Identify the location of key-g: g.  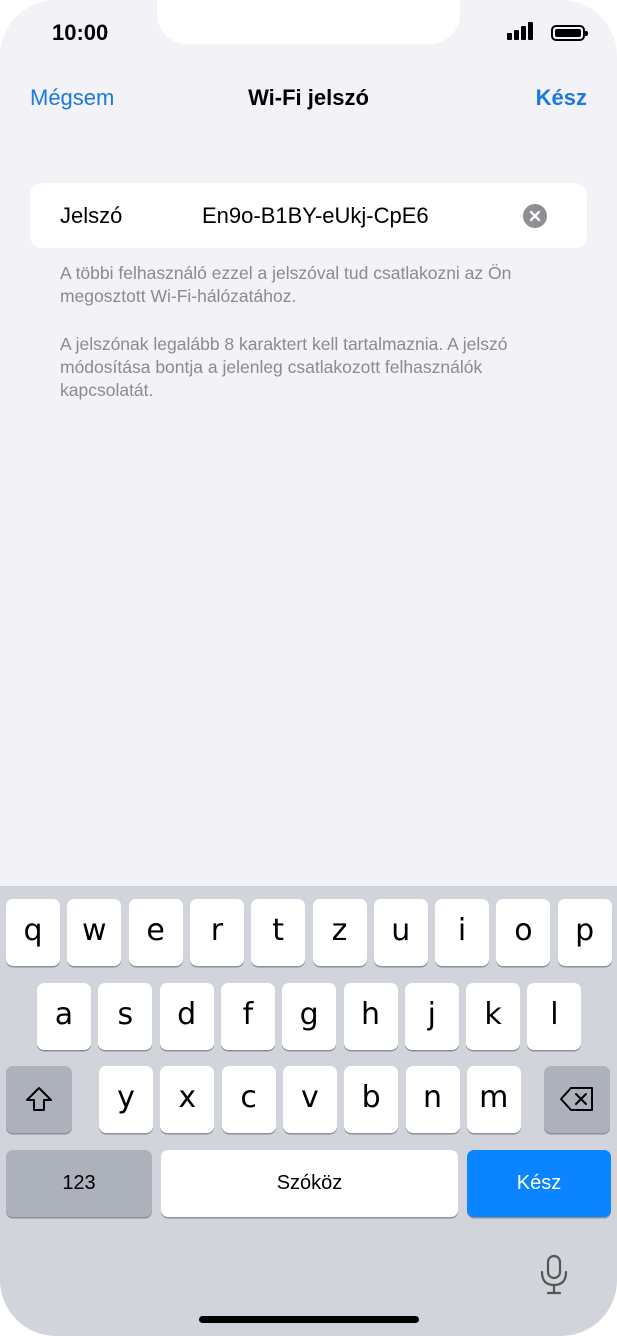
(309, 1016).